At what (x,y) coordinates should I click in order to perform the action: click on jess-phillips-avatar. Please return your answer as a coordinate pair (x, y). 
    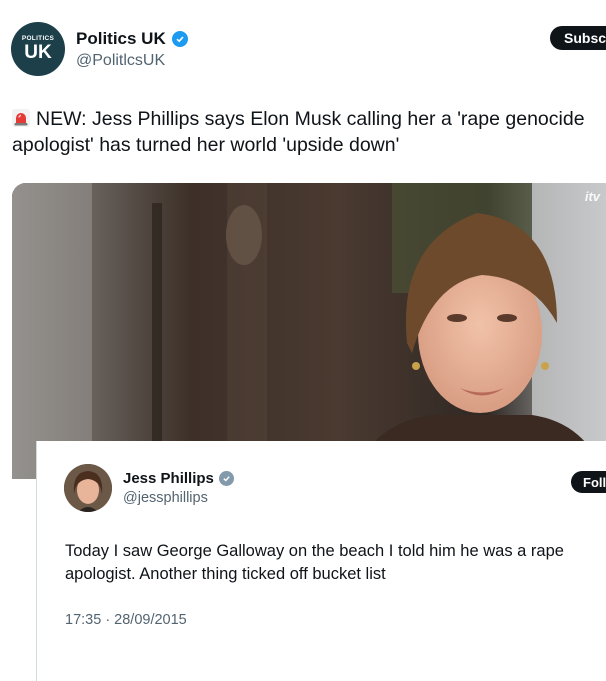
    Looking at the image, I should click on (88, 488).